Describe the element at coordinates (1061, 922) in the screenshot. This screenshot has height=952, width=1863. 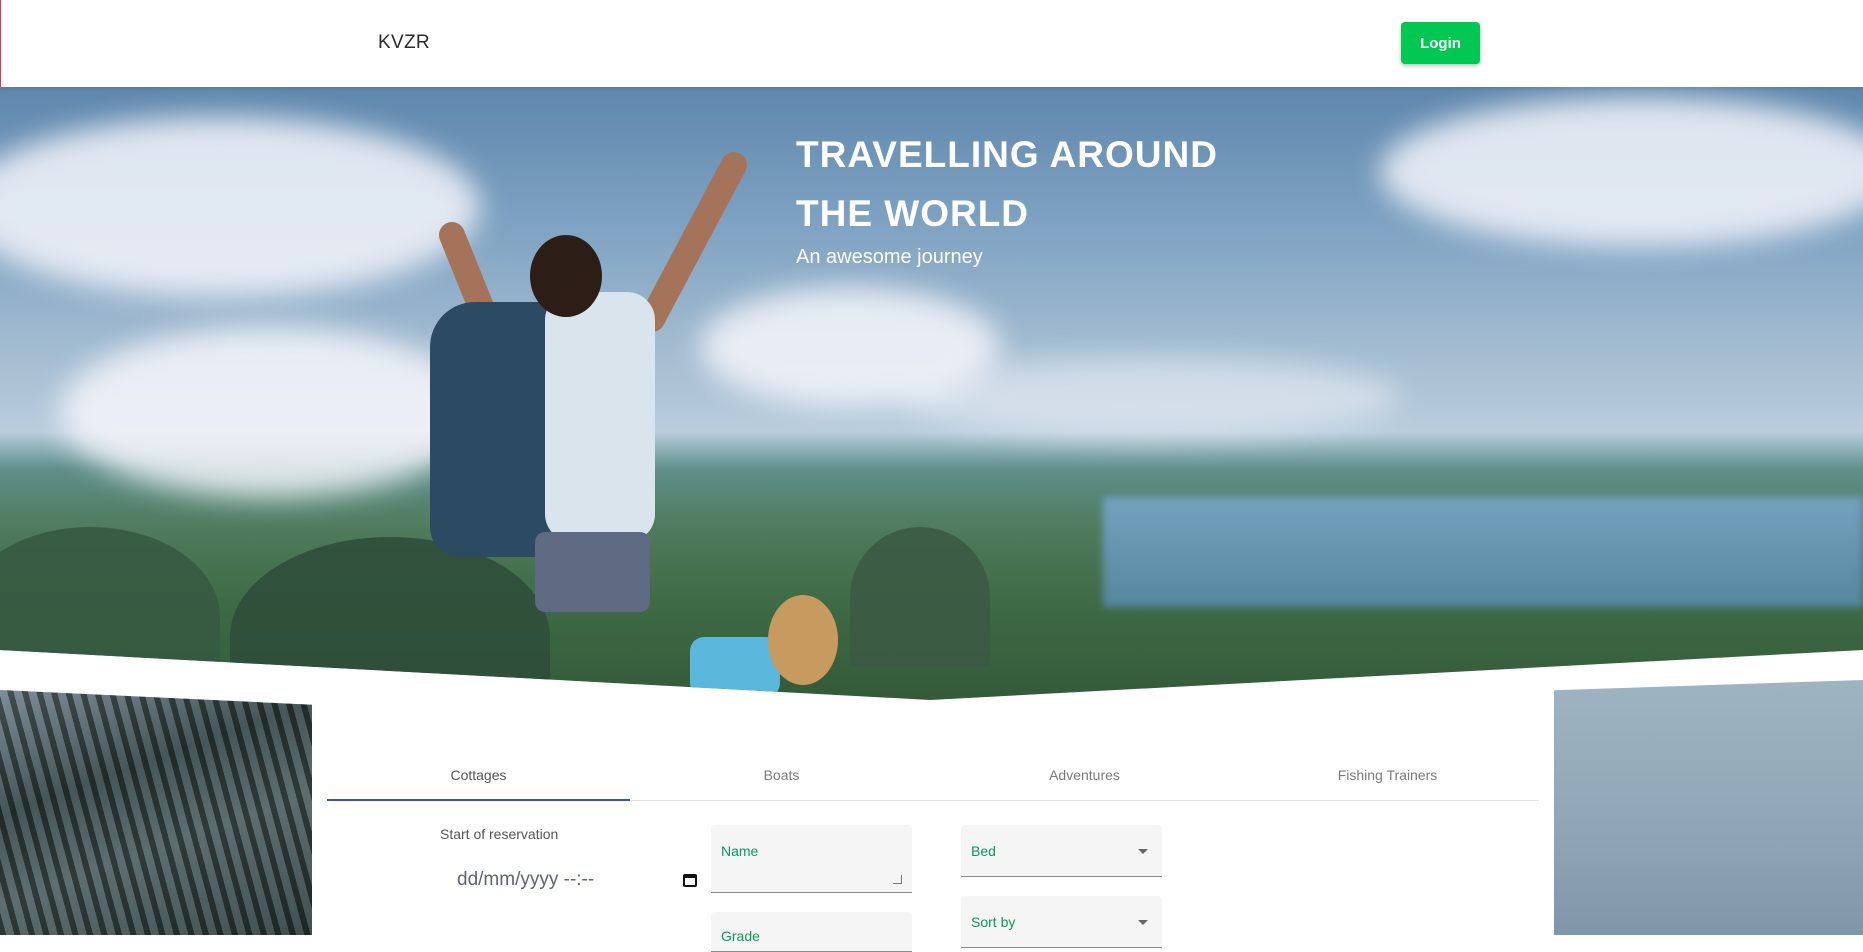
I see `sort-by-select: Sort by` at that location.